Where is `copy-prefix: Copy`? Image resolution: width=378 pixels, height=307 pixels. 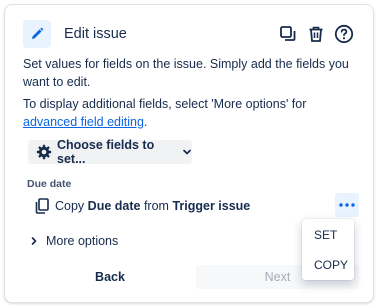
copy-prefix: Copy is located at coordinates (70, 206).